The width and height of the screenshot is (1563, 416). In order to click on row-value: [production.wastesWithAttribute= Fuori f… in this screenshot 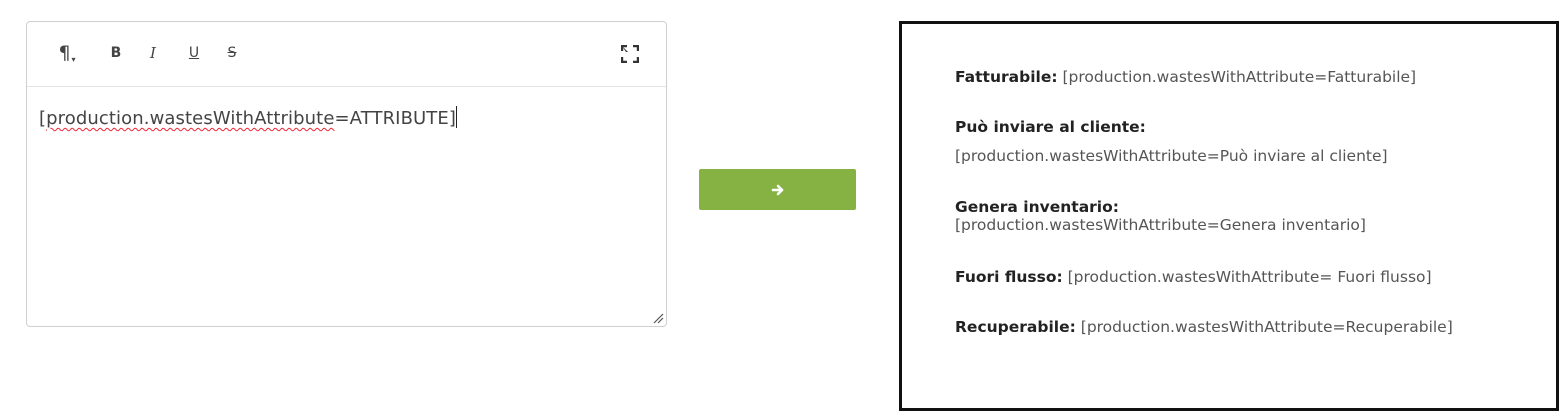, I will do `click(1249, 277)`.